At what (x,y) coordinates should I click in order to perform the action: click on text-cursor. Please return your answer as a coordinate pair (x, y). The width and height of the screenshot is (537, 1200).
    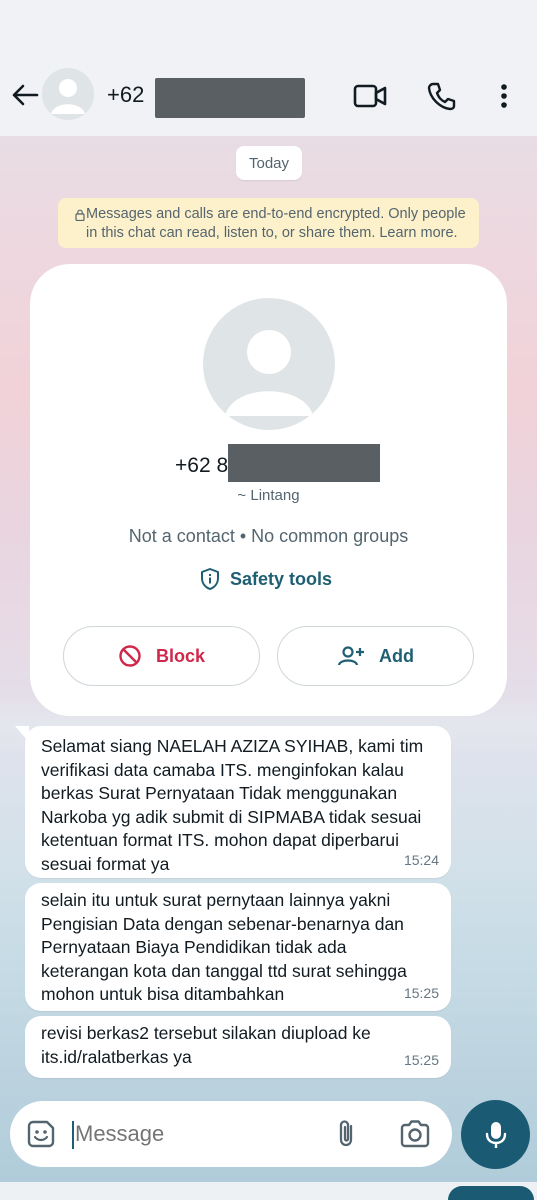
    Looking at the image, I should click on (73, 1135).